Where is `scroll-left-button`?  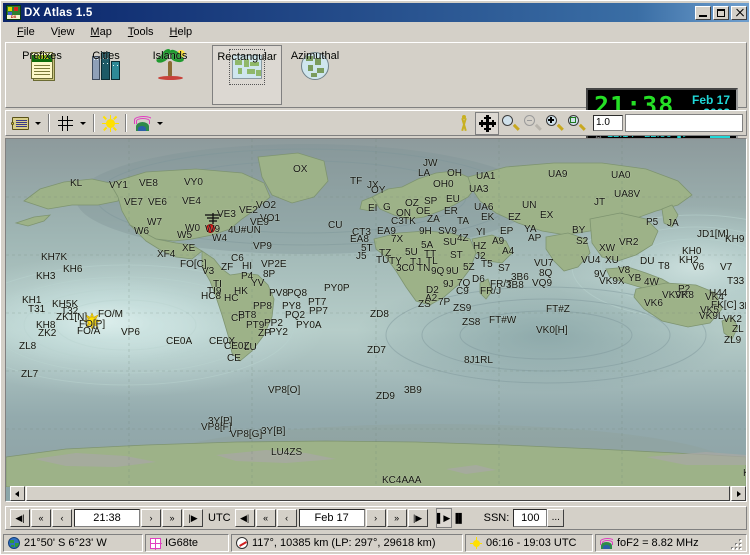
scroll-left-button is located at coordinates (17, 493).